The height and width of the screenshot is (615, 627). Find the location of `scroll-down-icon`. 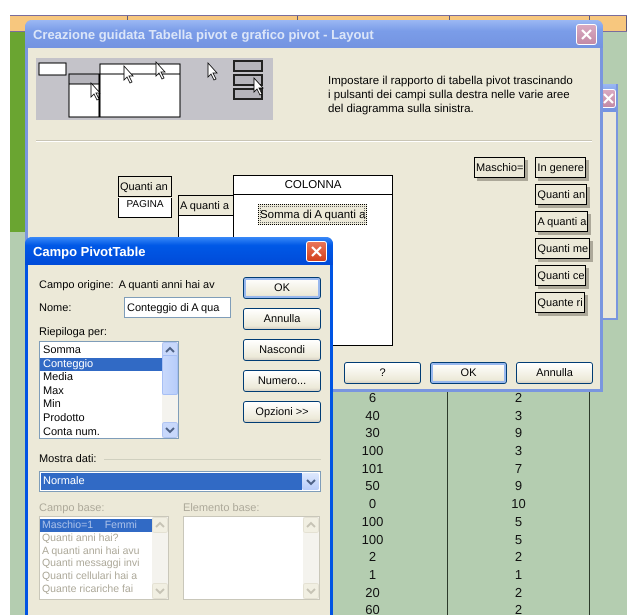

scroll-down-icon is located at coordinates (170, 430).